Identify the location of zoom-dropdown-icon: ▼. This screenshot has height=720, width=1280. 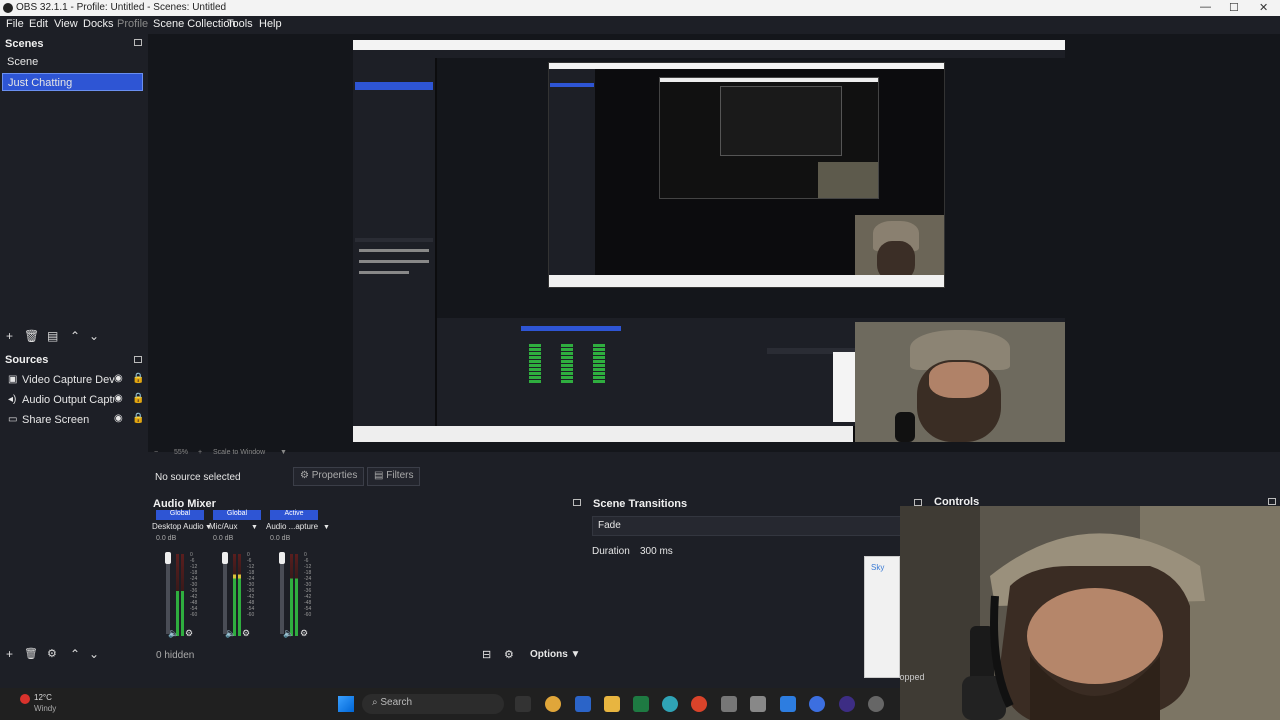
(283, 452).